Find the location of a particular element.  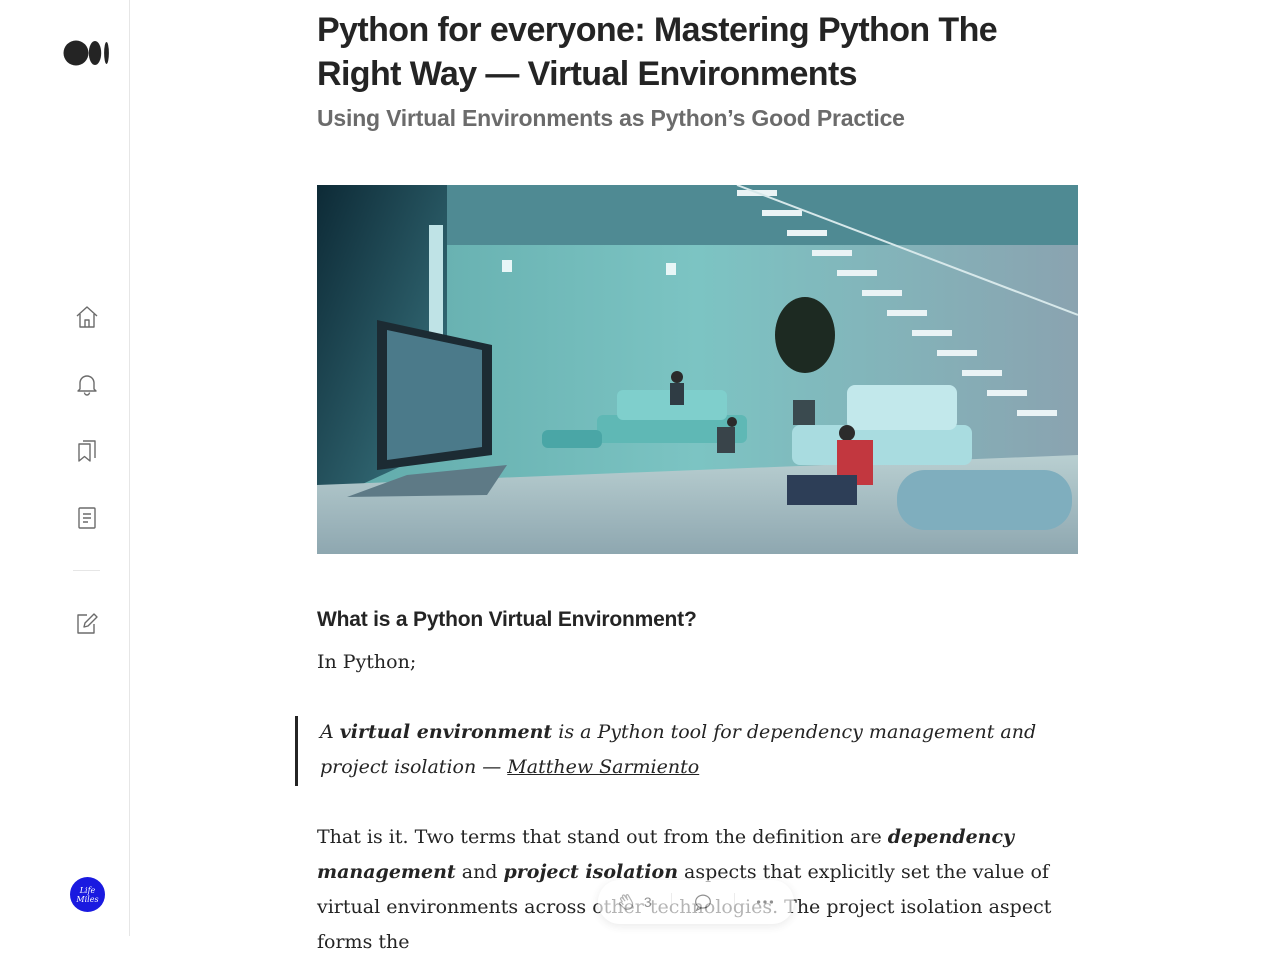

comment-icon is located at coordinates (702, 903).